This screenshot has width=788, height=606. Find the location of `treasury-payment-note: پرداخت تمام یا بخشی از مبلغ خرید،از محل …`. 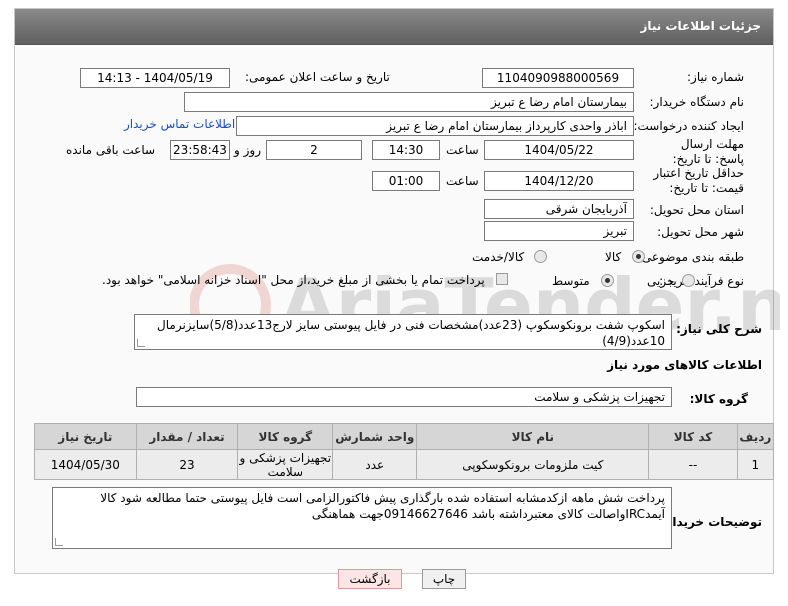

treasury-payment-note: پرداخت تمام یا بخشی از مبلغ خرید،از محل … is located at coordinates (293, 280).